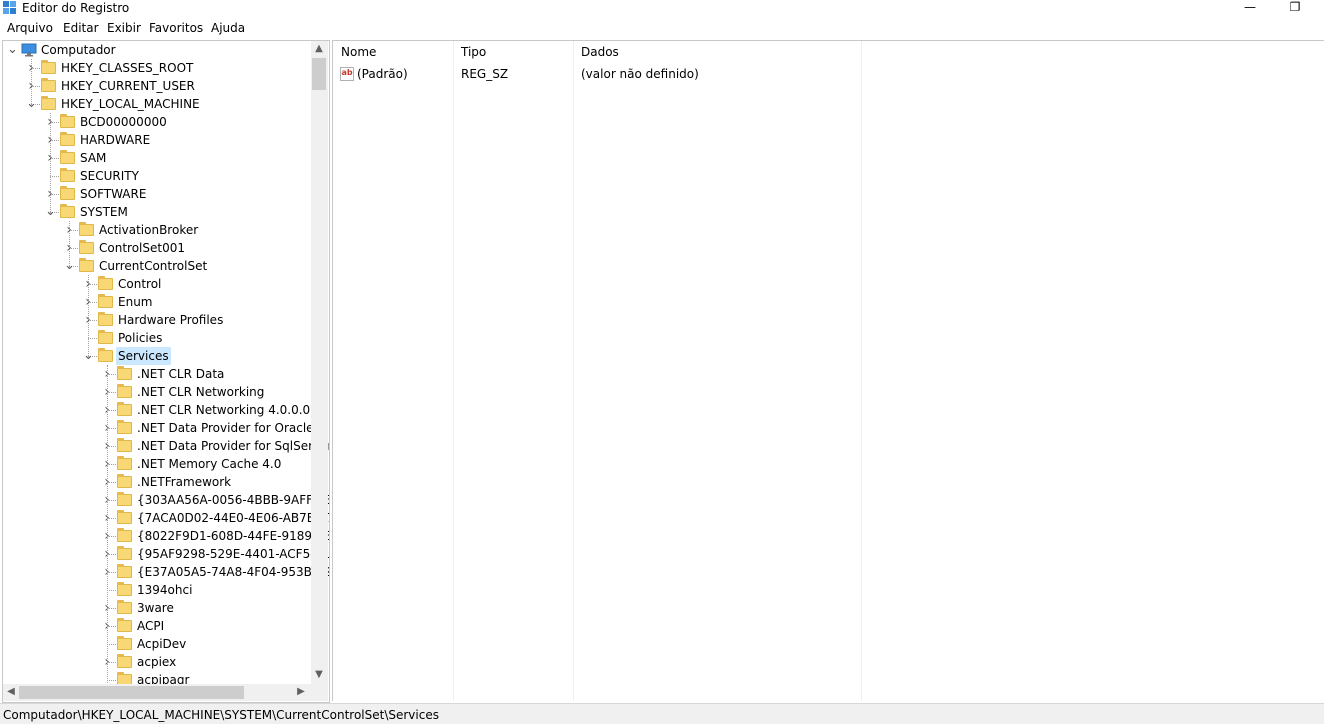 The height and width of the screenshot is (724, 1324). What do you see at coordinates (161, 644) in the screenshot?
I see `tree-node-label: AcpiDev` at bounding box center [161, 644].